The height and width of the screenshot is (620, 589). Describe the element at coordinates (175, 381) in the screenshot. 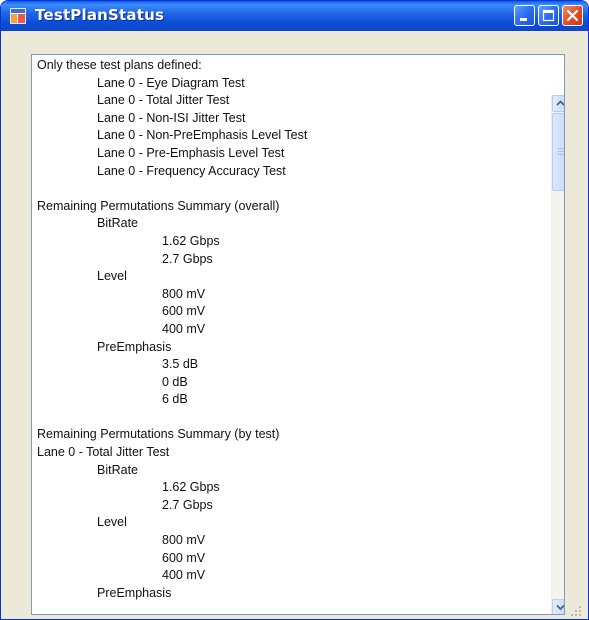

I see `text-line: 0 dB` at that location.